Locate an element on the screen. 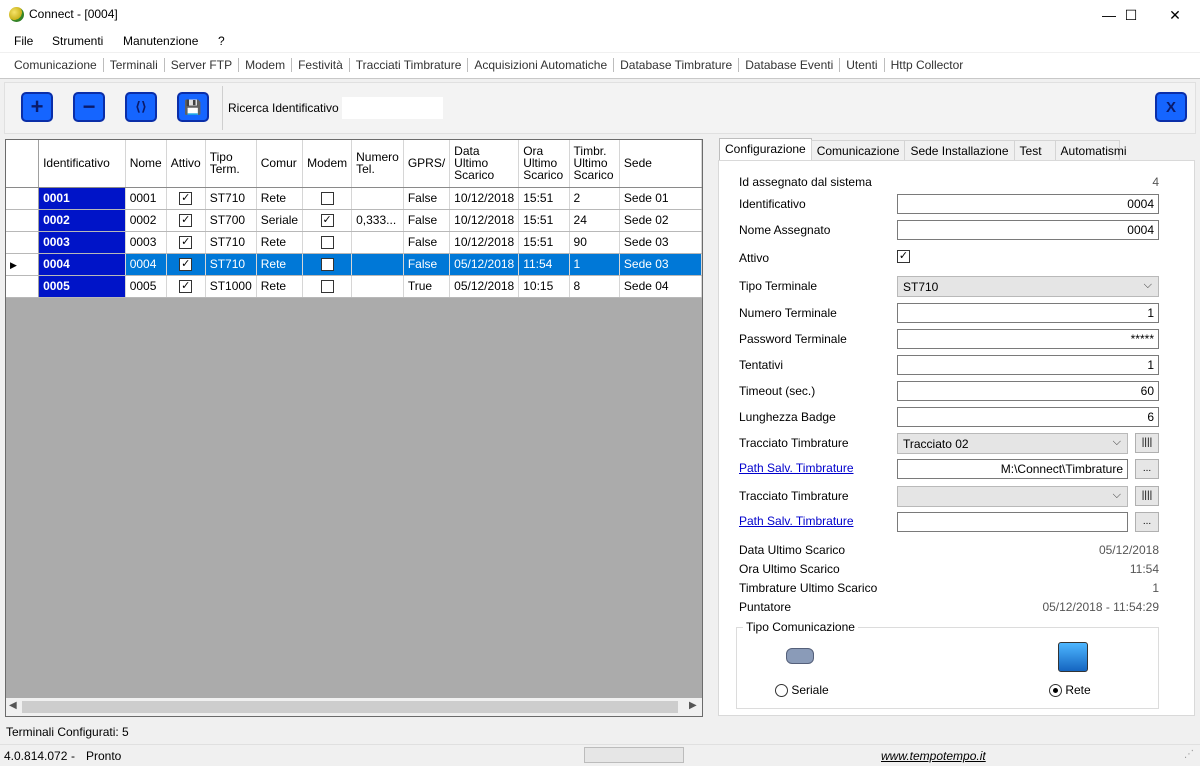 The image size is (1200, 766). cell-timbr: 24 is located at coordinates (594, 220).